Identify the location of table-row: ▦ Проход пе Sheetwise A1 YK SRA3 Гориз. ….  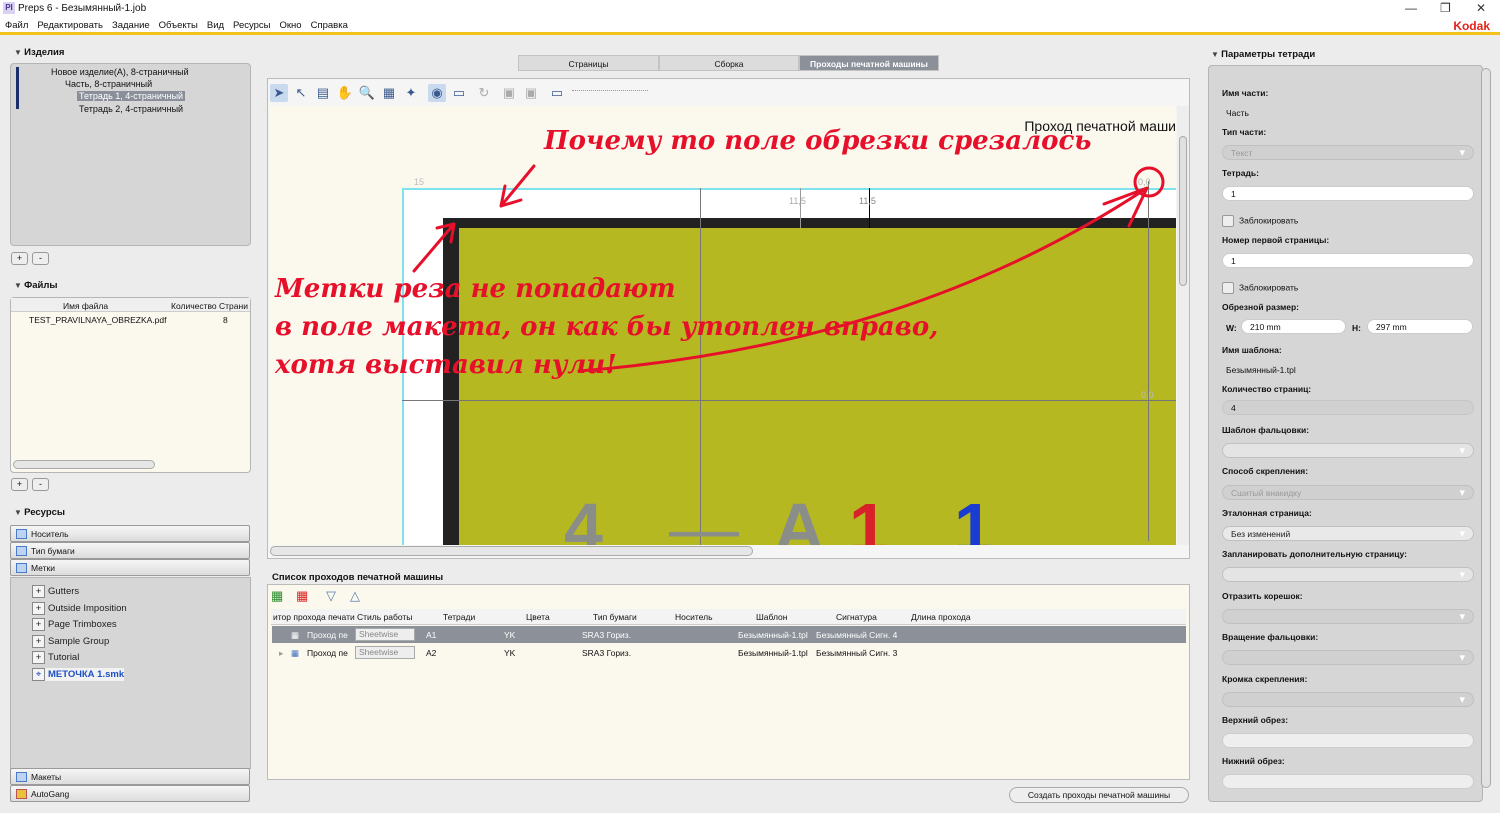
(729, 634).